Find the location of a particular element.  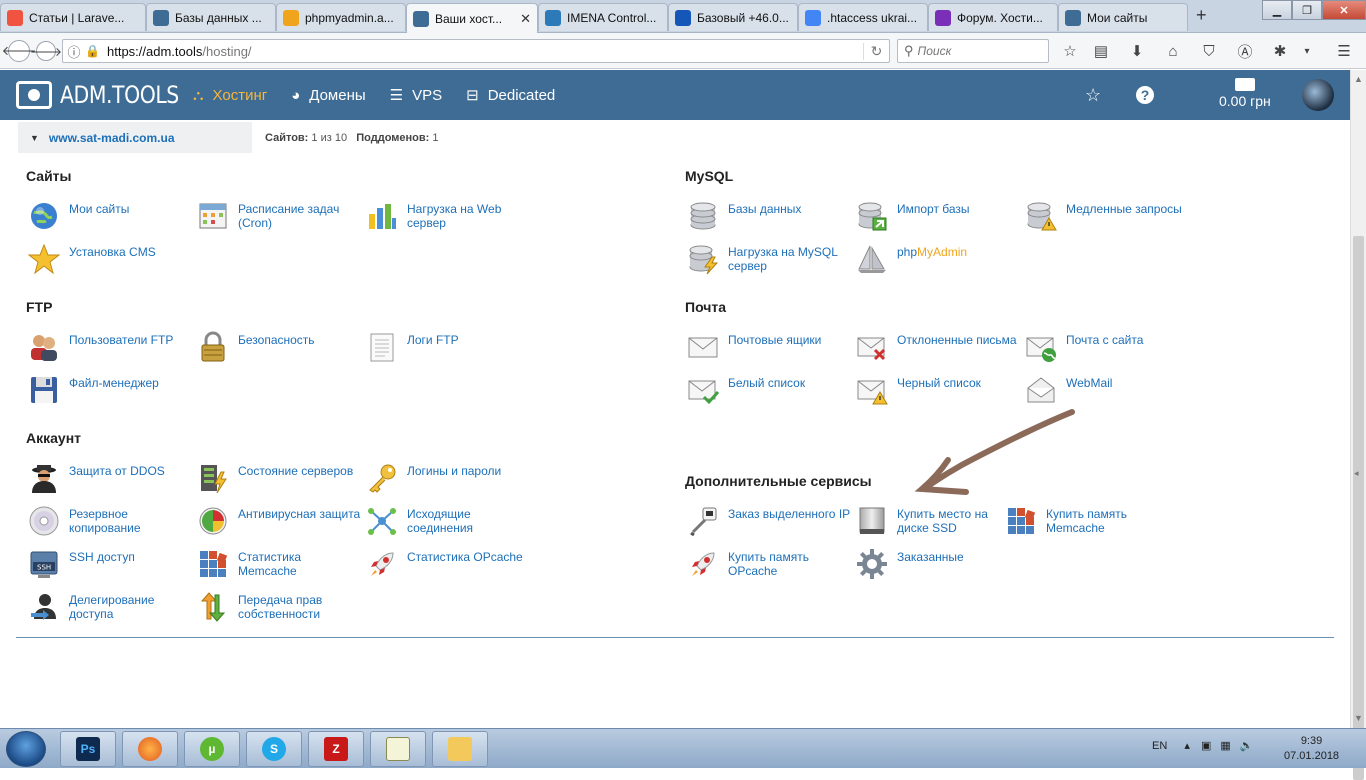

menu-icon: ☰ is located at coordinates (1344, 51).